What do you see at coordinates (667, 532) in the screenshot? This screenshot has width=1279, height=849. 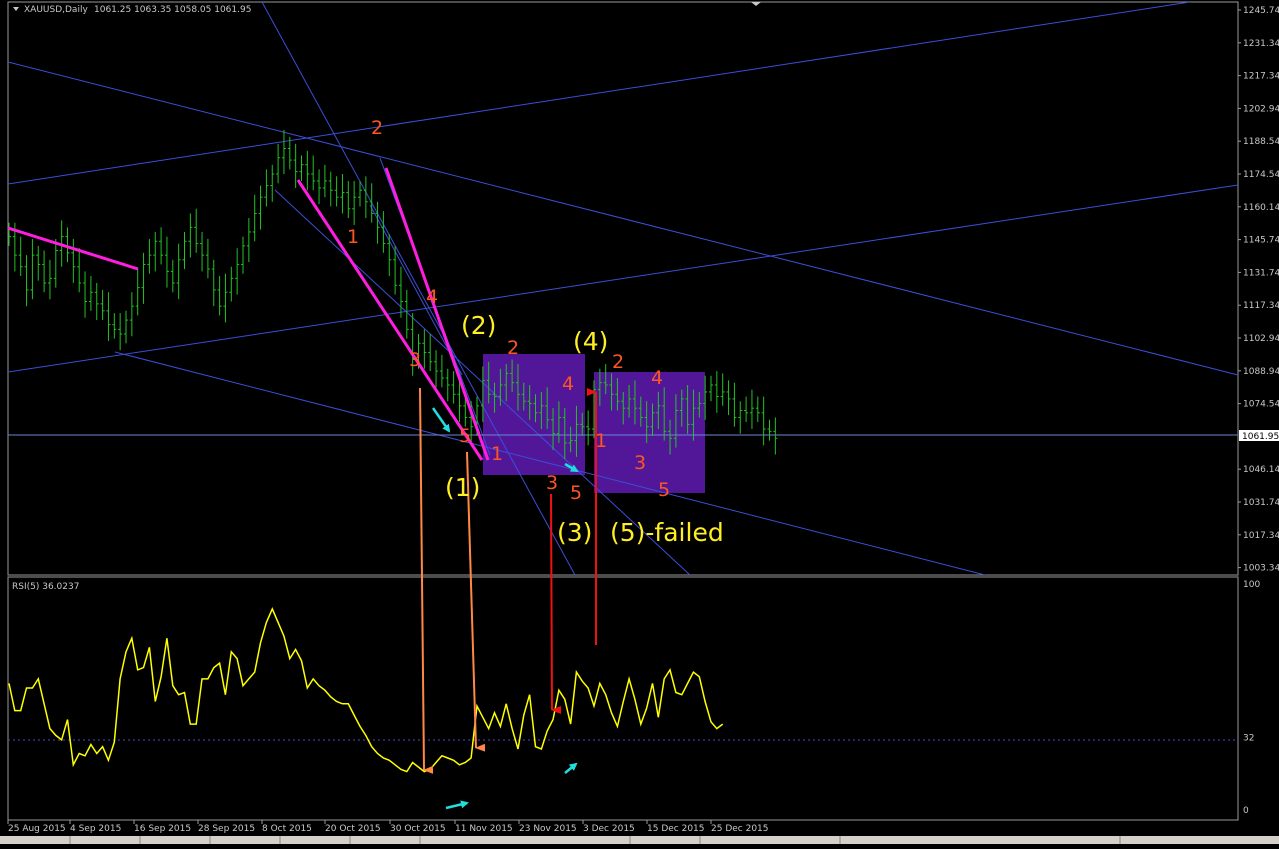 I see `wave-label: (5)-failed` at bounding box center [667, 532].